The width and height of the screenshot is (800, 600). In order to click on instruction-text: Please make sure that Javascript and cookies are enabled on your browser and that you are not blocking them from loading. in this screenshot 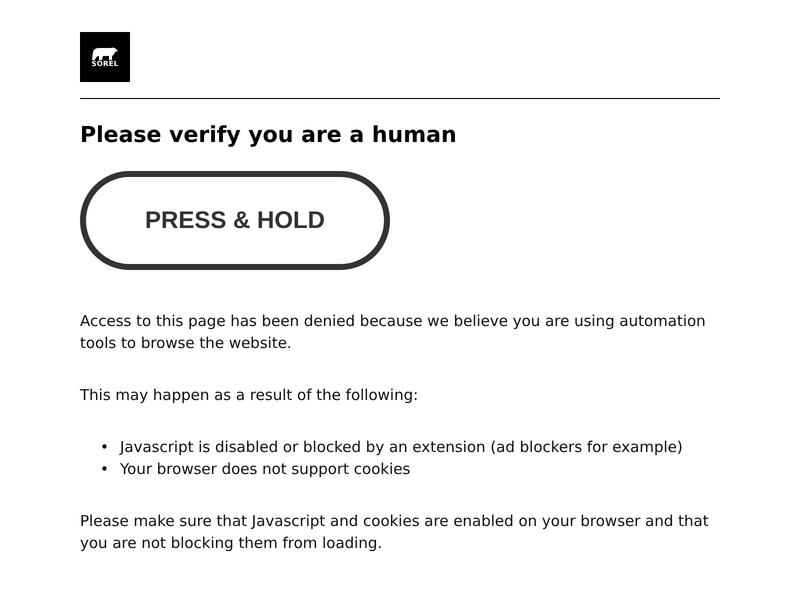, I will do `click(395, 532)`.